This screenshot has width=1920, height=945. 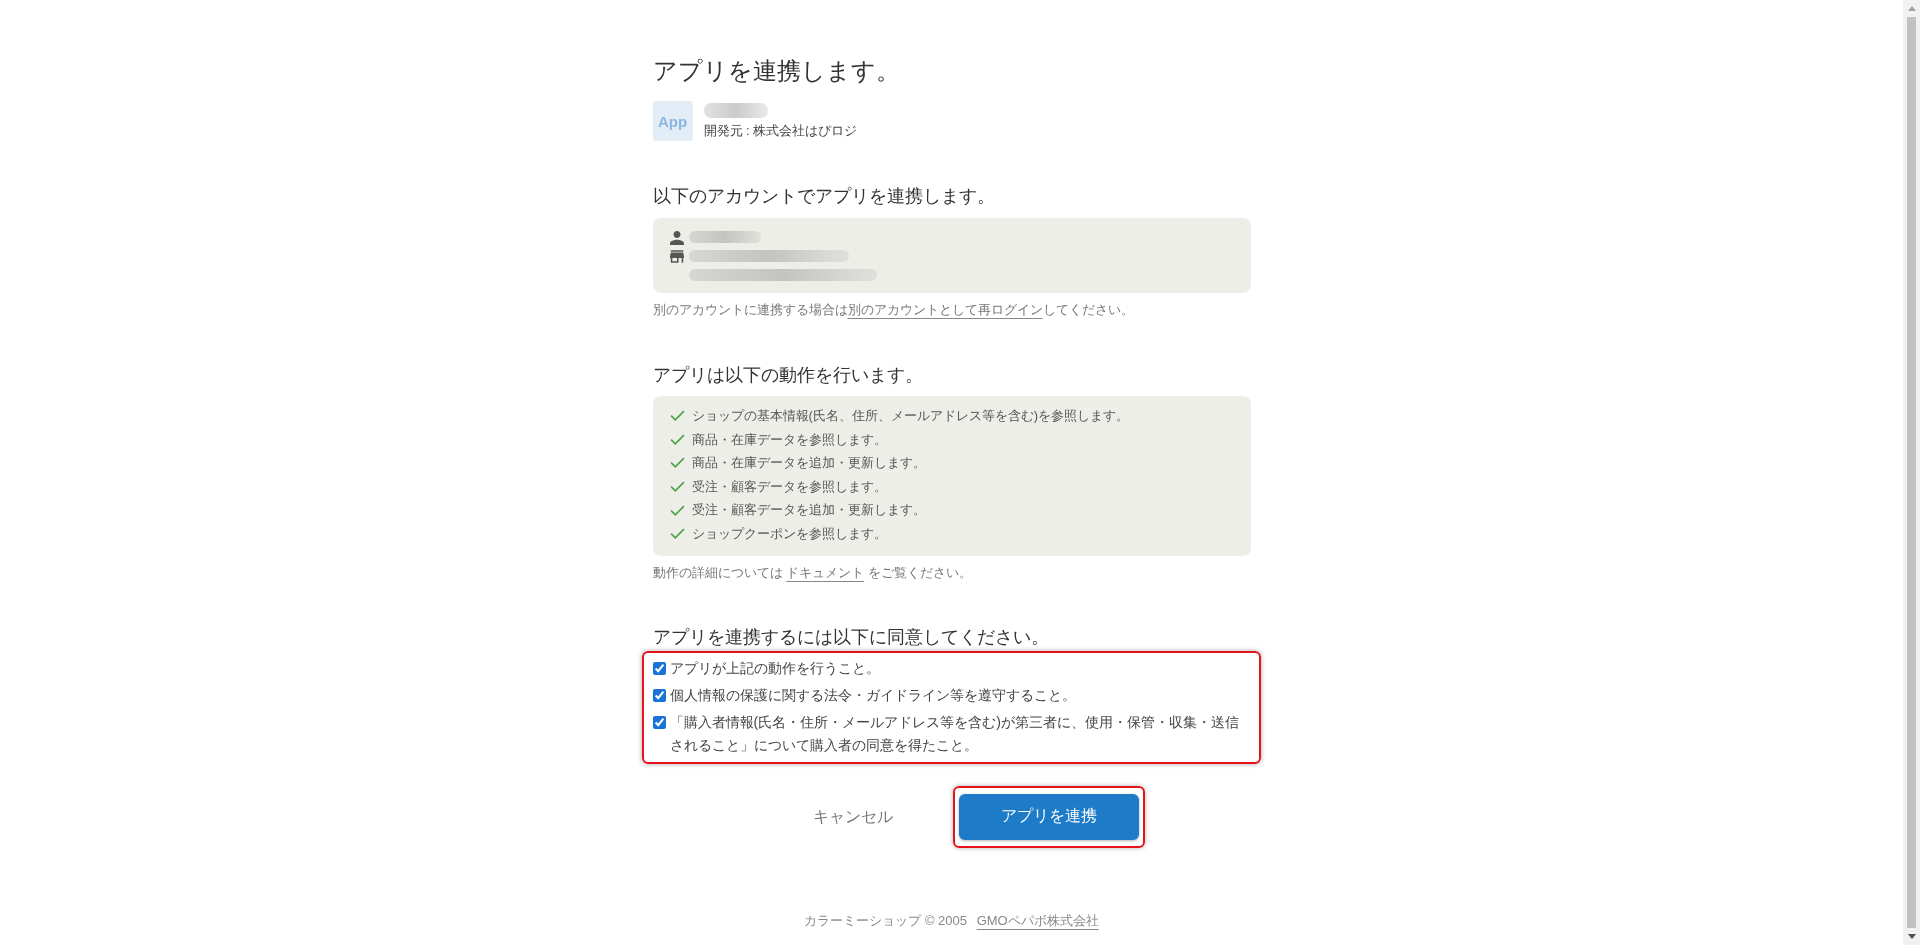 What do you see at coordinates (945, 309) in the screenshot?
I see `relogin-link: 別のアカウントとして再ログイン` at bounding box center [945, 309].